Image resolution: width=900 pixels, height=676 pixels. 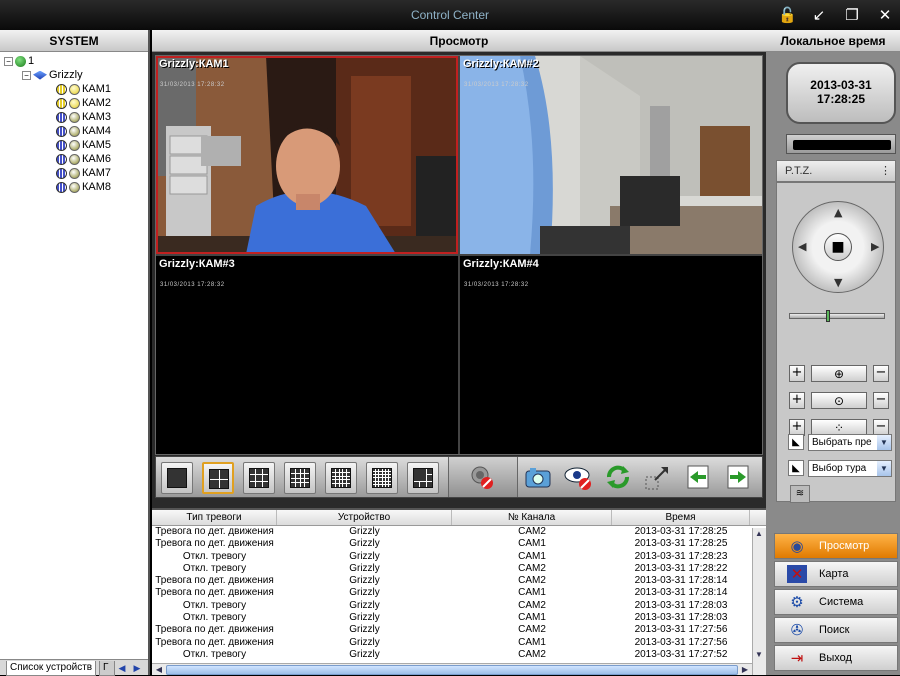 What do you see at coordinates (787, 15) in the screenshot?
I see `lock-icon: 🔓` at bounding box center [787, 15].